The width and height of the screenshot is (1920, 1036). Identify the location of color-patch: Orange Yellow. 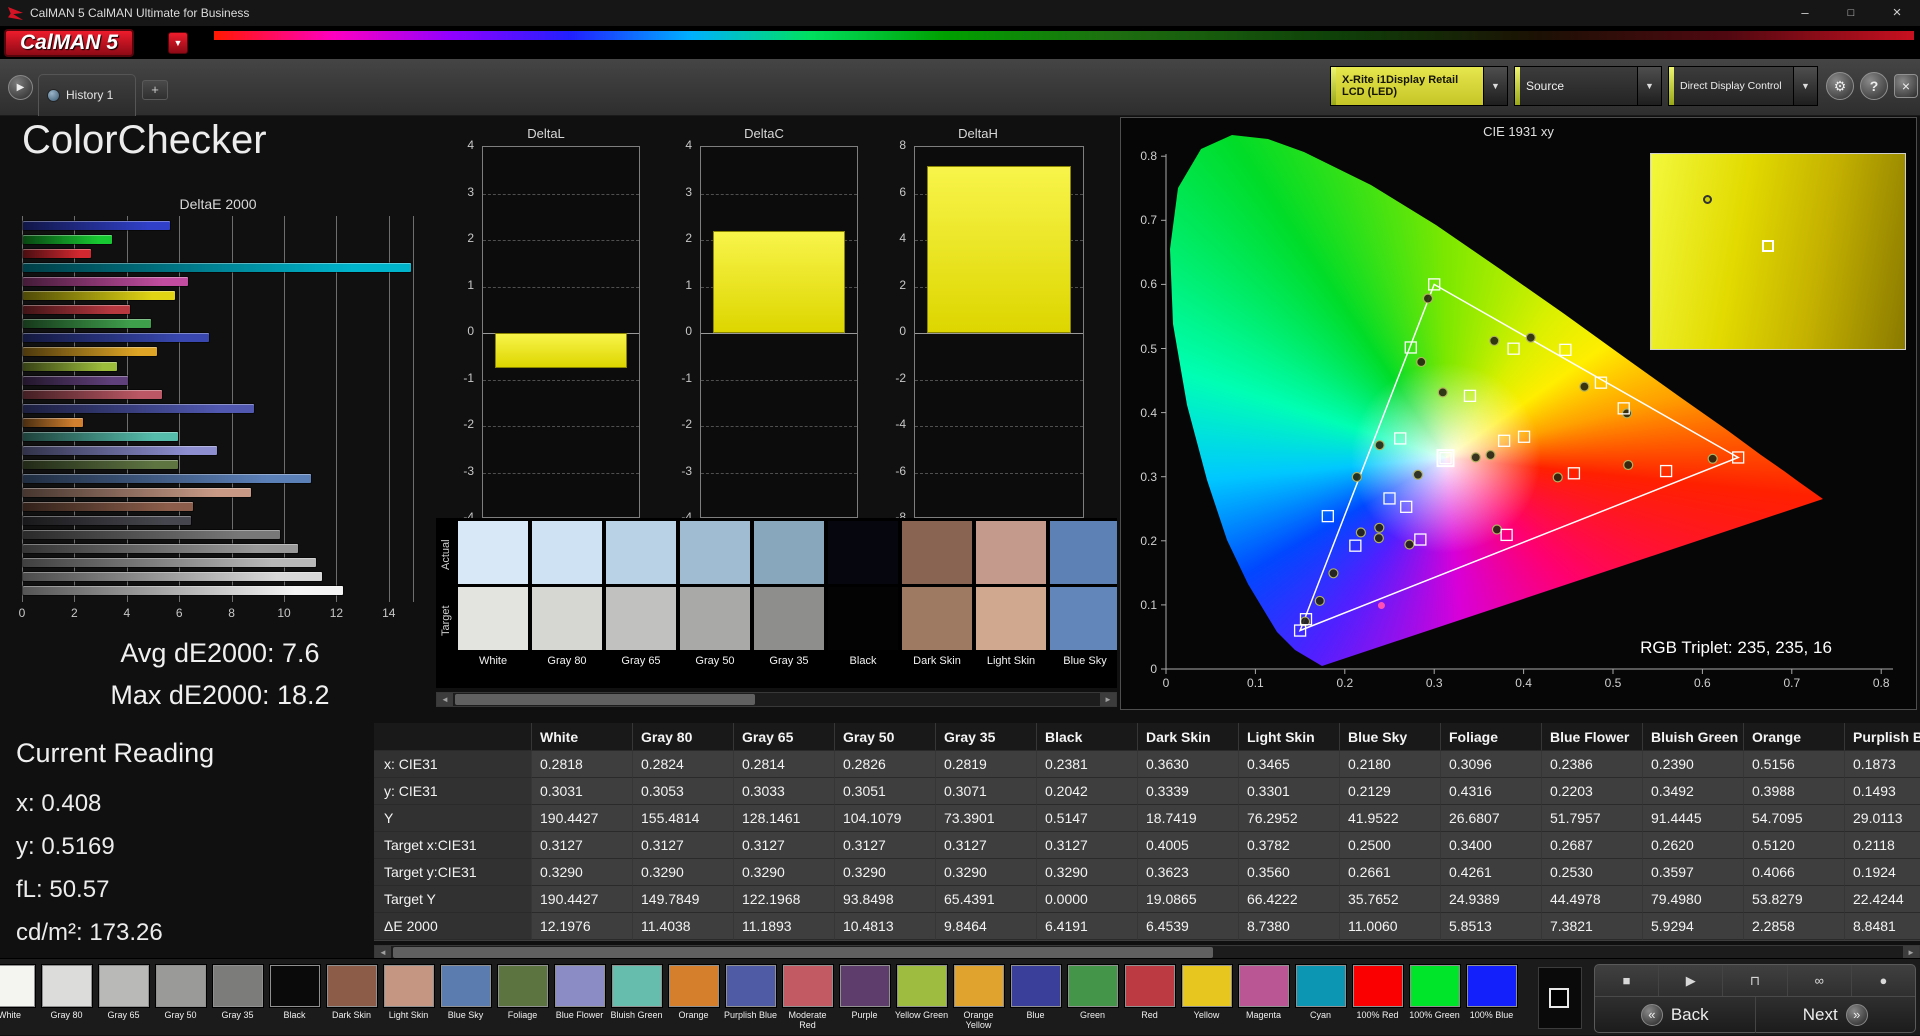
(978, 997).